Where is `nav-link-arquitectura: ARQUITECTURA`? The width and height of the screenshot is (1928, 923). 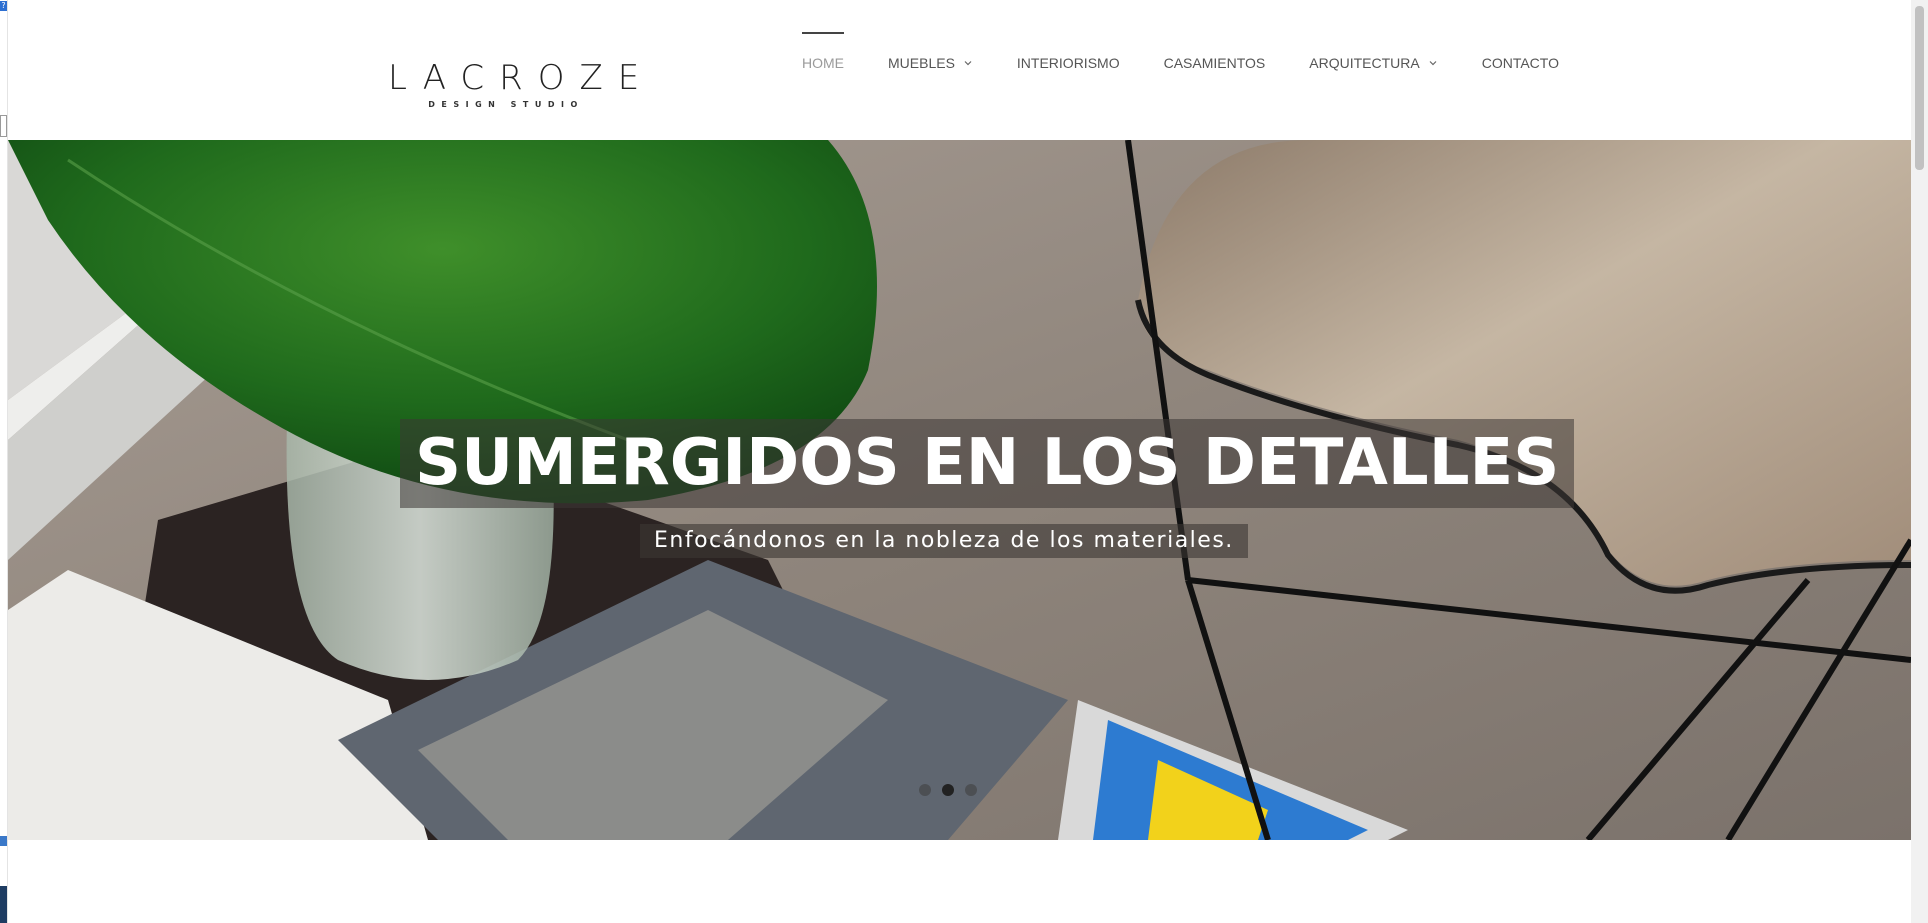
nav-link-arquitectura: ARQUITECTURA is located at coordinates (1373, 63).